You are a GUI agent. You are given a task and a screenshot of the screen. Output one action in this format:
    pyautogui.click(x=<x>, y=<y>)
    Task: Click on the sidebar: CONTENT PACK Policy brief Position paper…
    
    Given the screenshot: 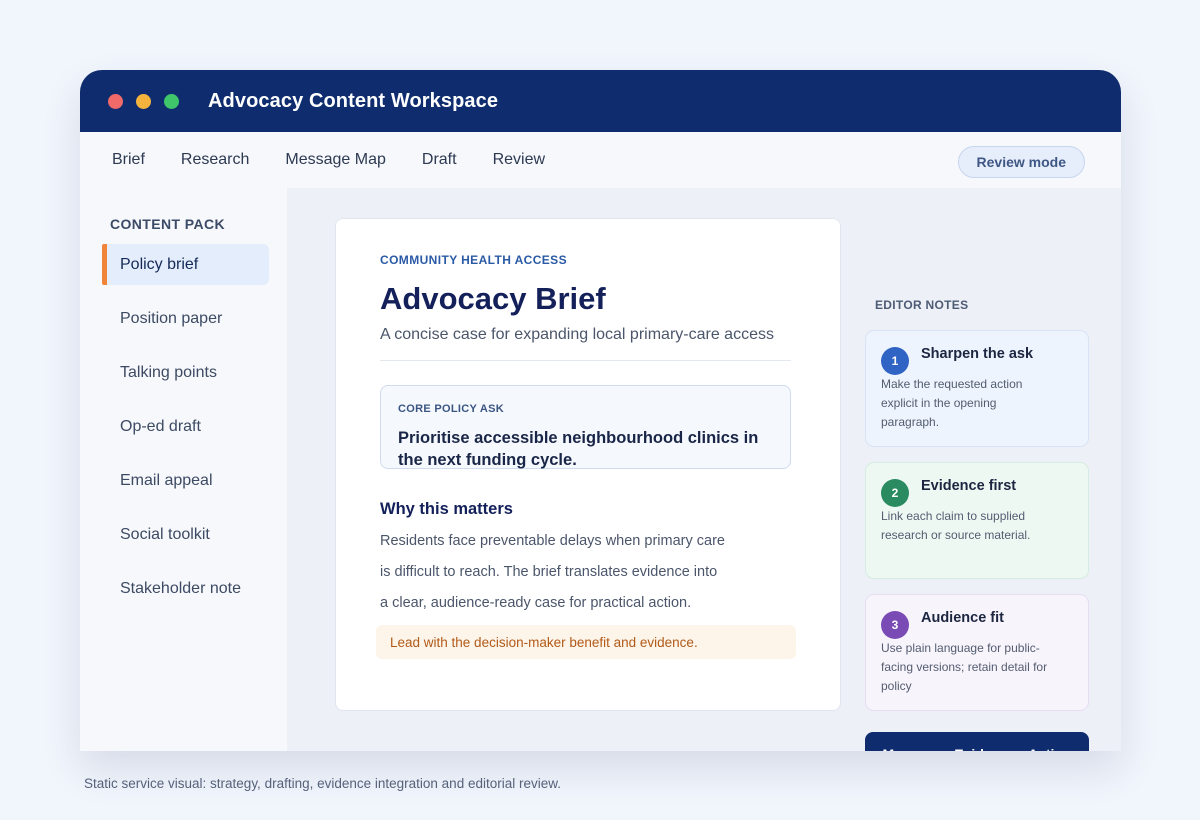 What is the action you would take?
    pyautogui.click(x=183, y=469)
    